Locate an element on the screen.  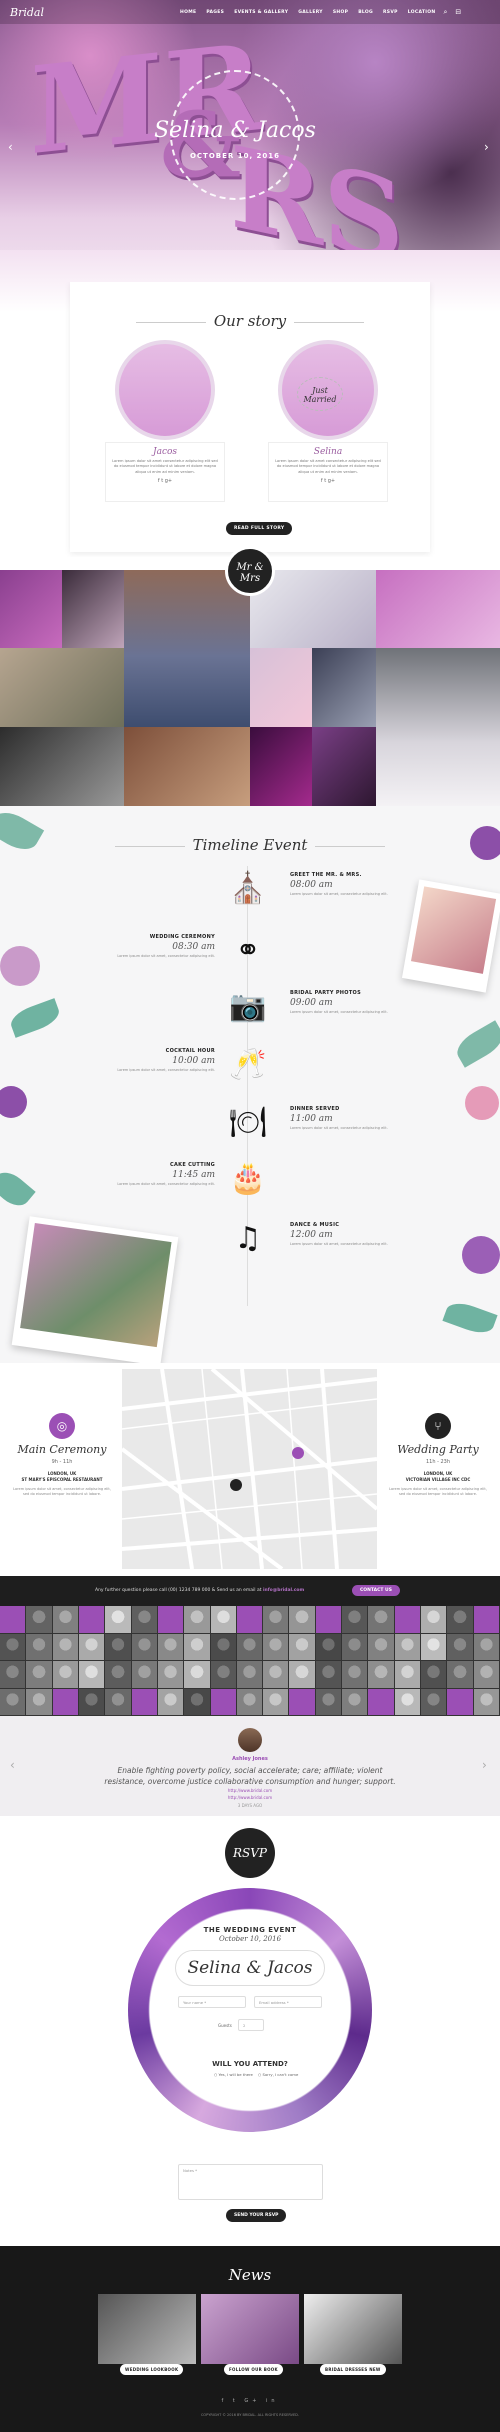
rings-icon: ⚭ is located at coordinates (248, 950).